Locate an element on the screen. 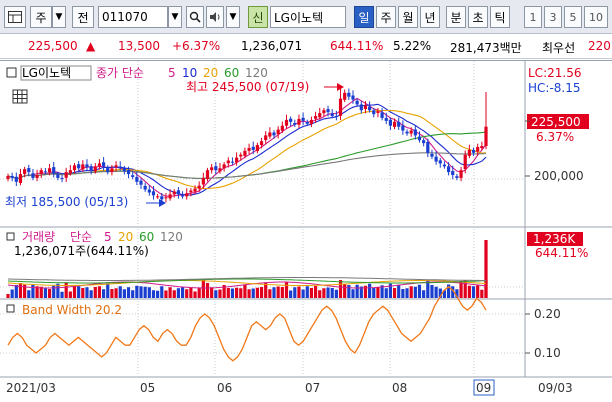 This screenshot has height=402, width=612. new-stock-badge: 신 is located at coordinates (258, 17).